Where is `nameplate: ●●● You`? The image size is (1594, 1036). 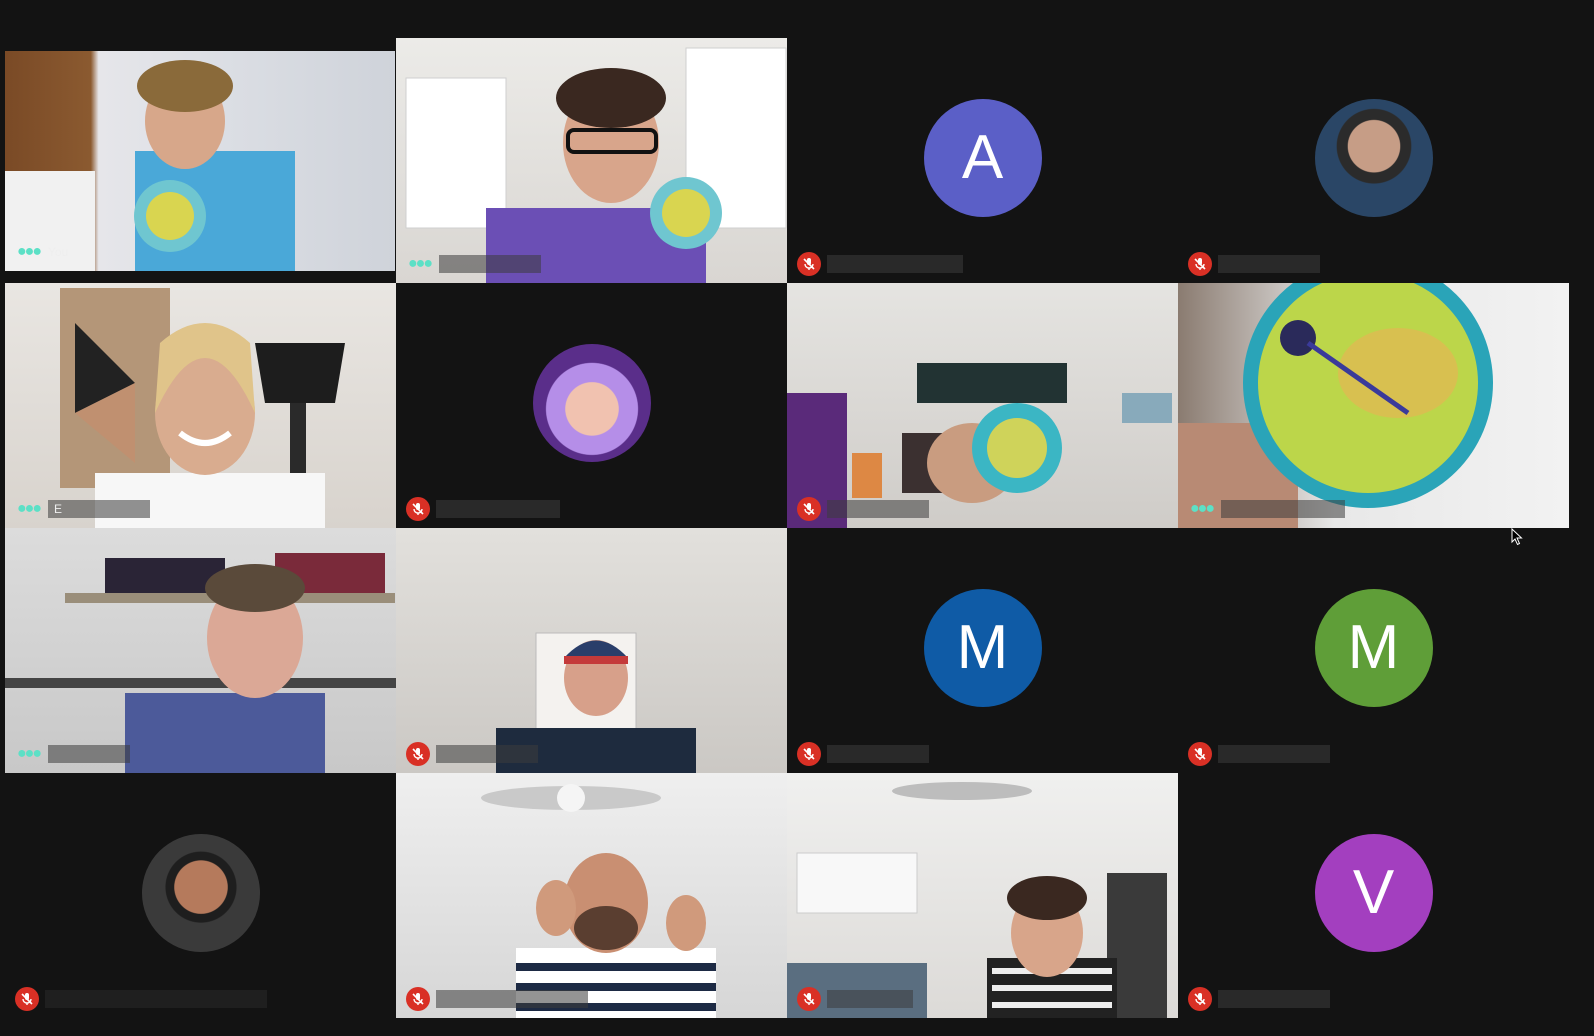 nameplate: ●●● You is located at coordinates (41, 252).